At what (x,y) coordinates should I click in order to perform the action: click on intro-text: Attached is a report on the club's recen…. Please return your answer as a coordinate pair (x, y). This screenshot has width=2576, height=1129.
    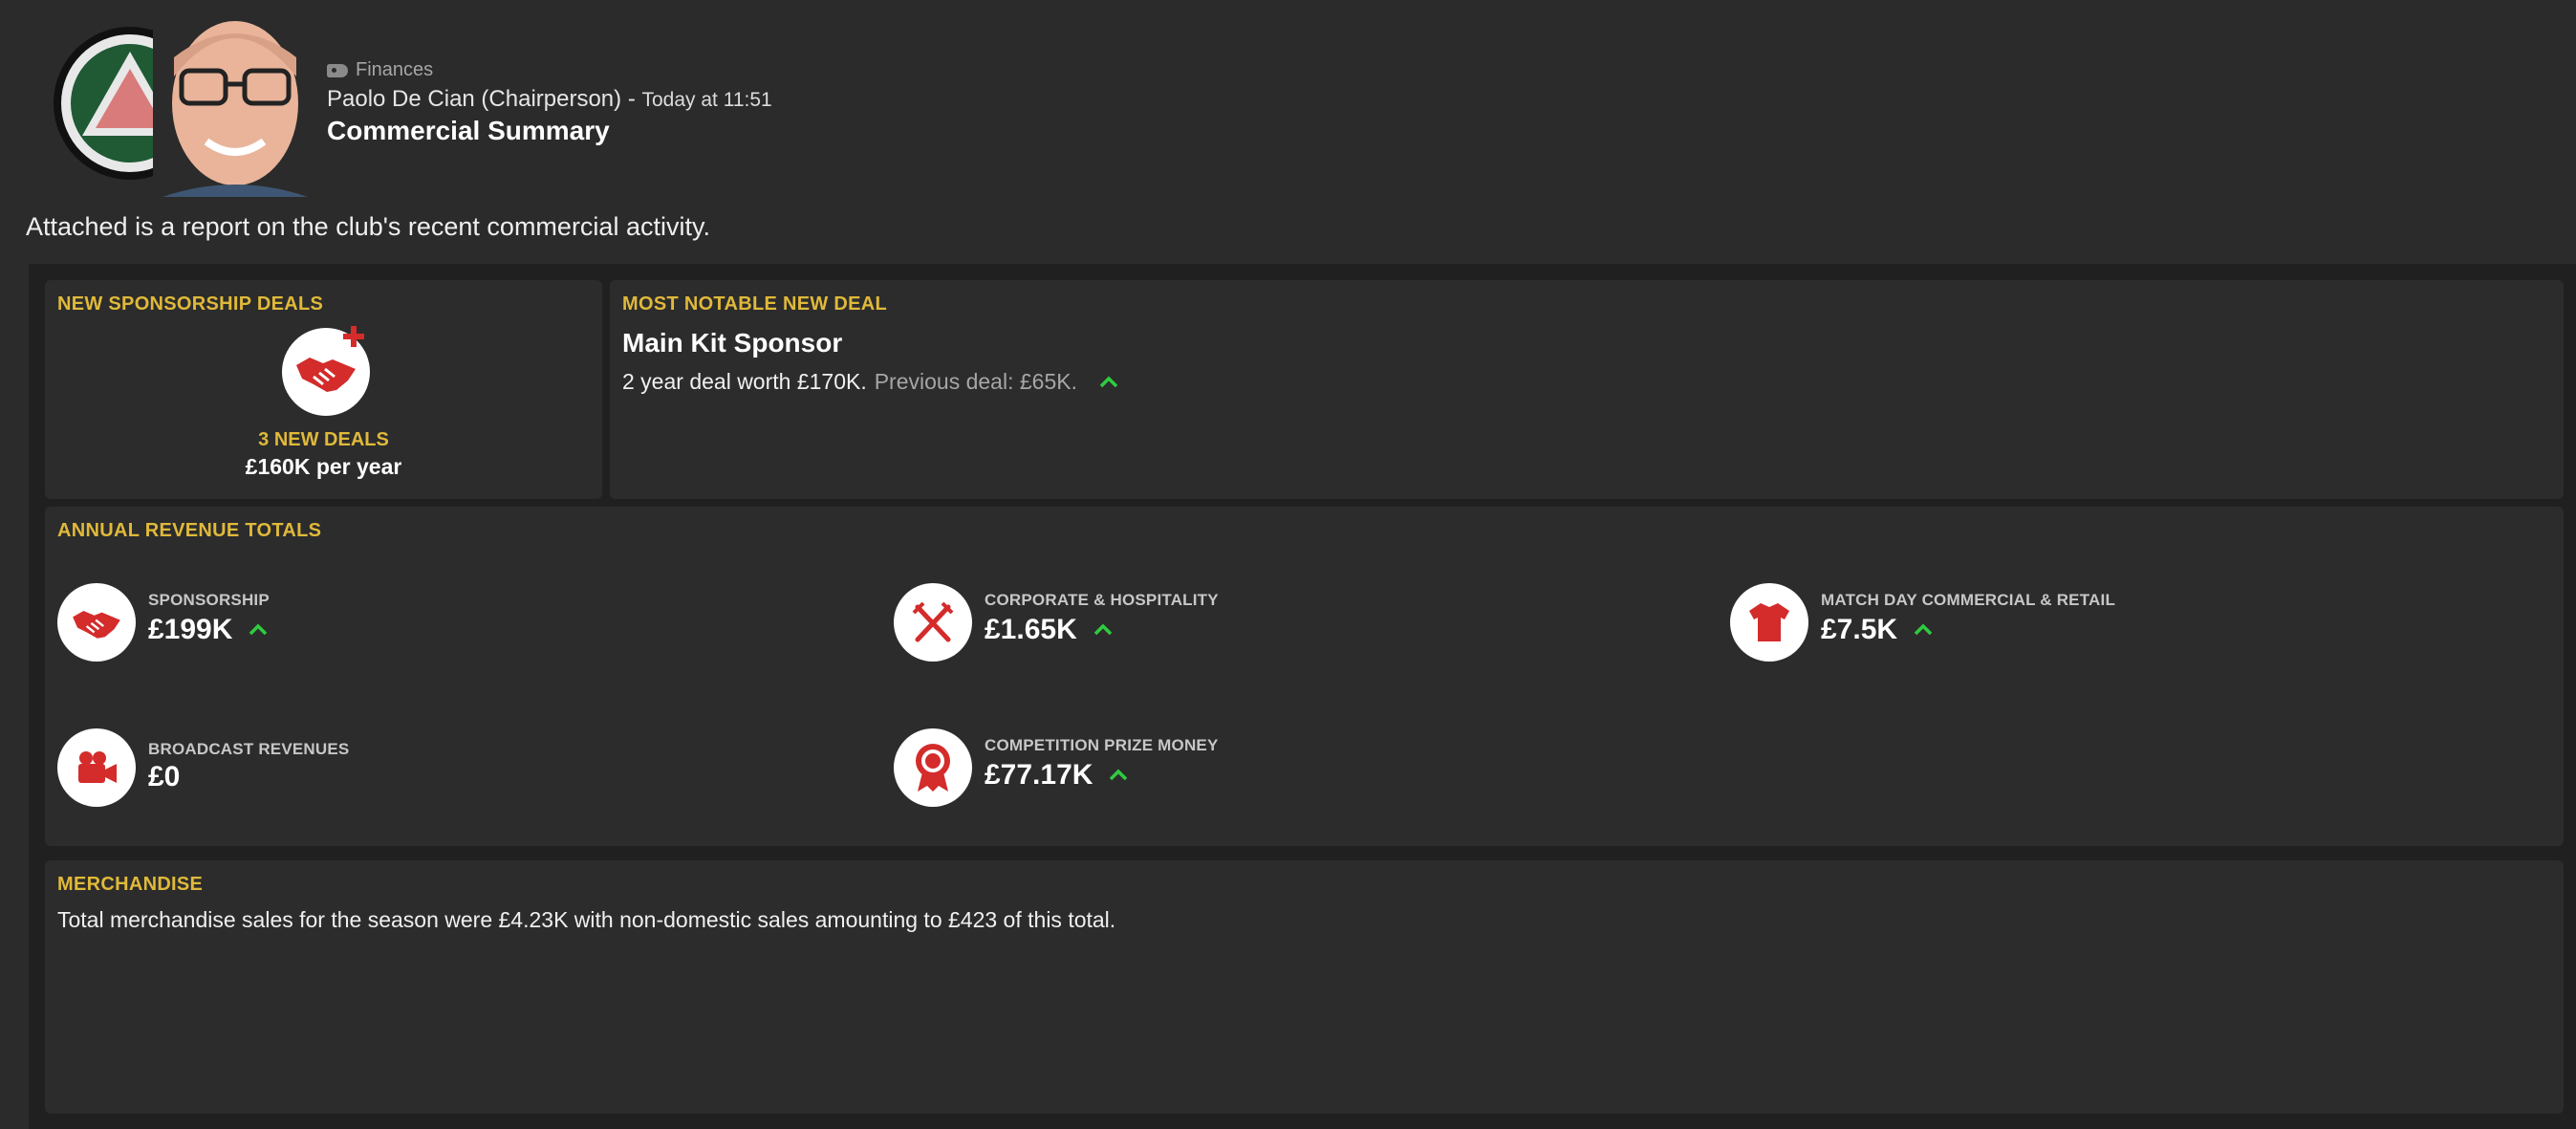
    Looking at the image, I should click on (368, 226).